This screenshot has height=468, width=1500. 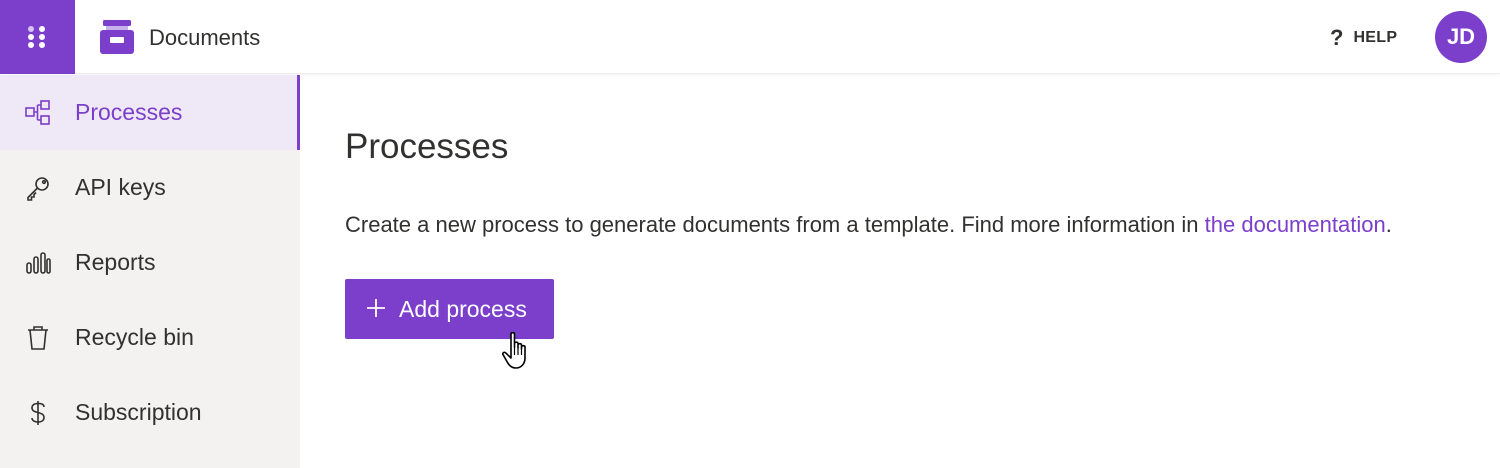 What do you see at coordinates (1388, 224) in the screenshot?
I see `description-end: .` at bounding box center [1388, 224].